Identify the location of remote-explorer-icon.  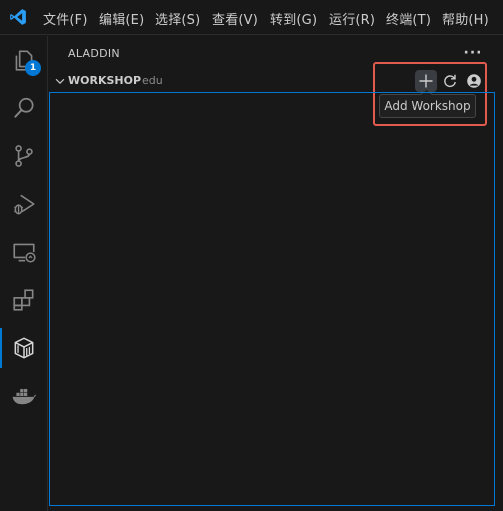
(24, 253).